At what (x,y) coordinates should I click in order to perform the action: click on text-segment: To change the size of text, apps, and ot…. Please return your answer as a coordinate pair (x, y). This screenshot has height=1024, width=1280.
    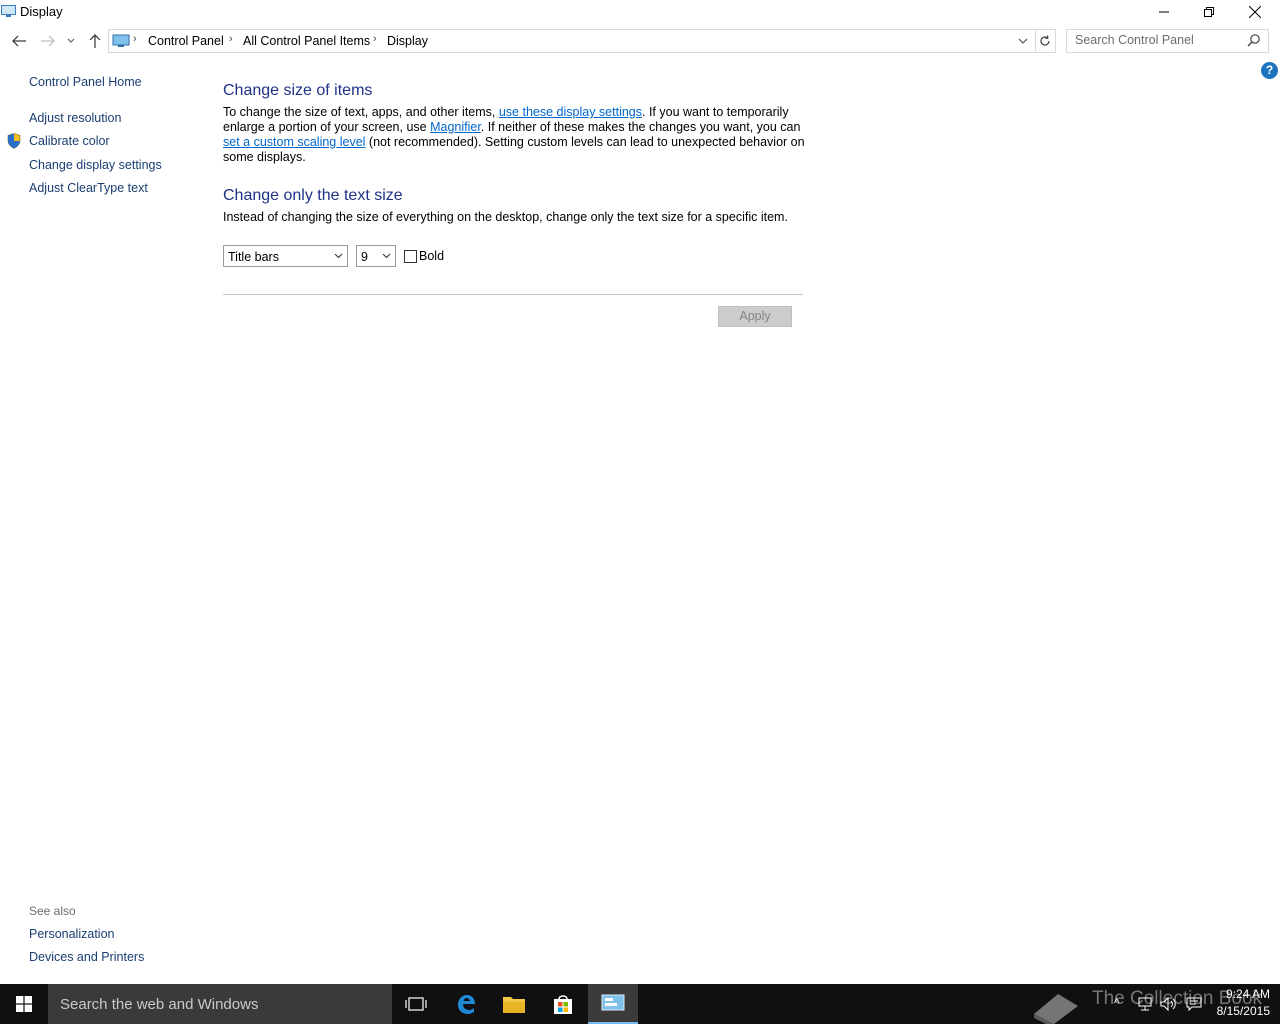
    Looking at the image, I should click on (361, 112).